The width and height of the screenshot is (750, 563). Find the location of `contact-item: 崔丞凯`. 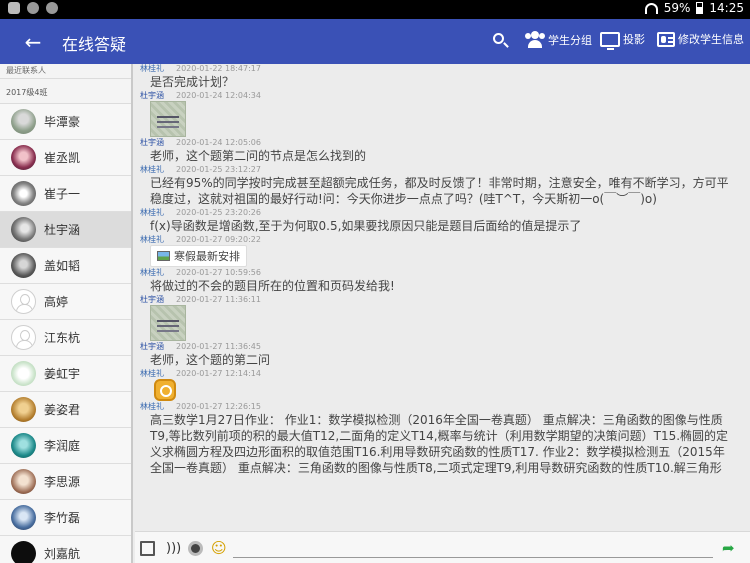

contact-item: 崔丞凯 is located at coordinates (65, 158).